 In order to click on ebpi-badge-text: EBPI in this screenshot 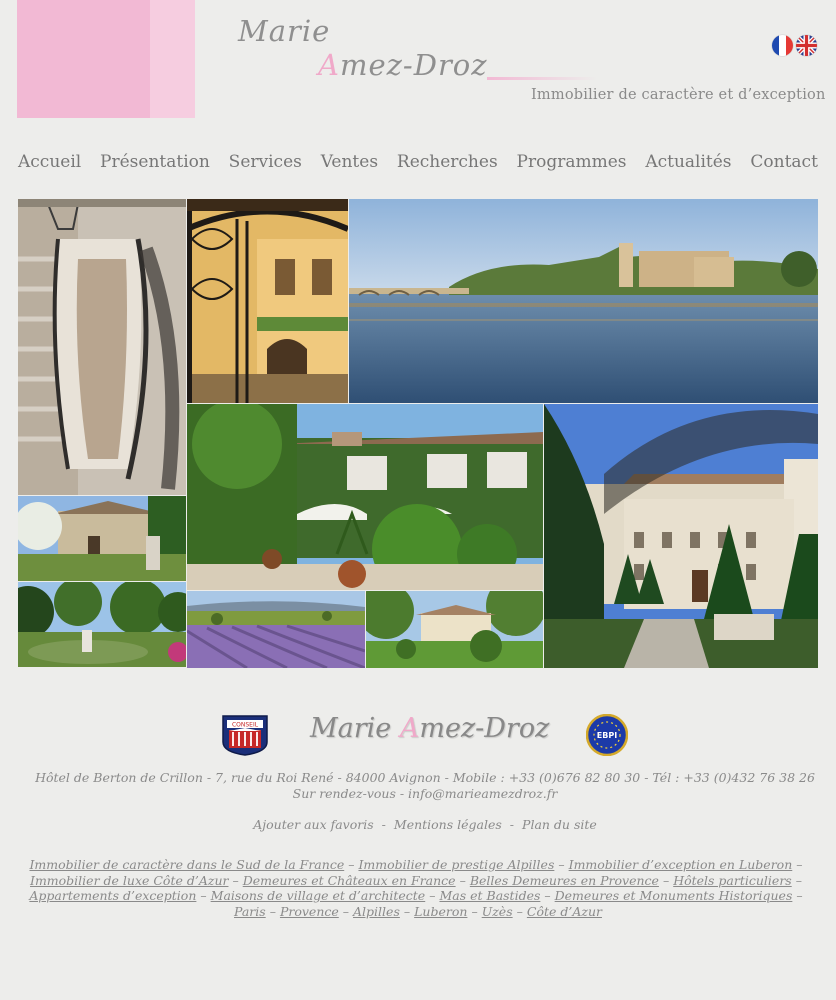, I will do `click(607, 735)`.